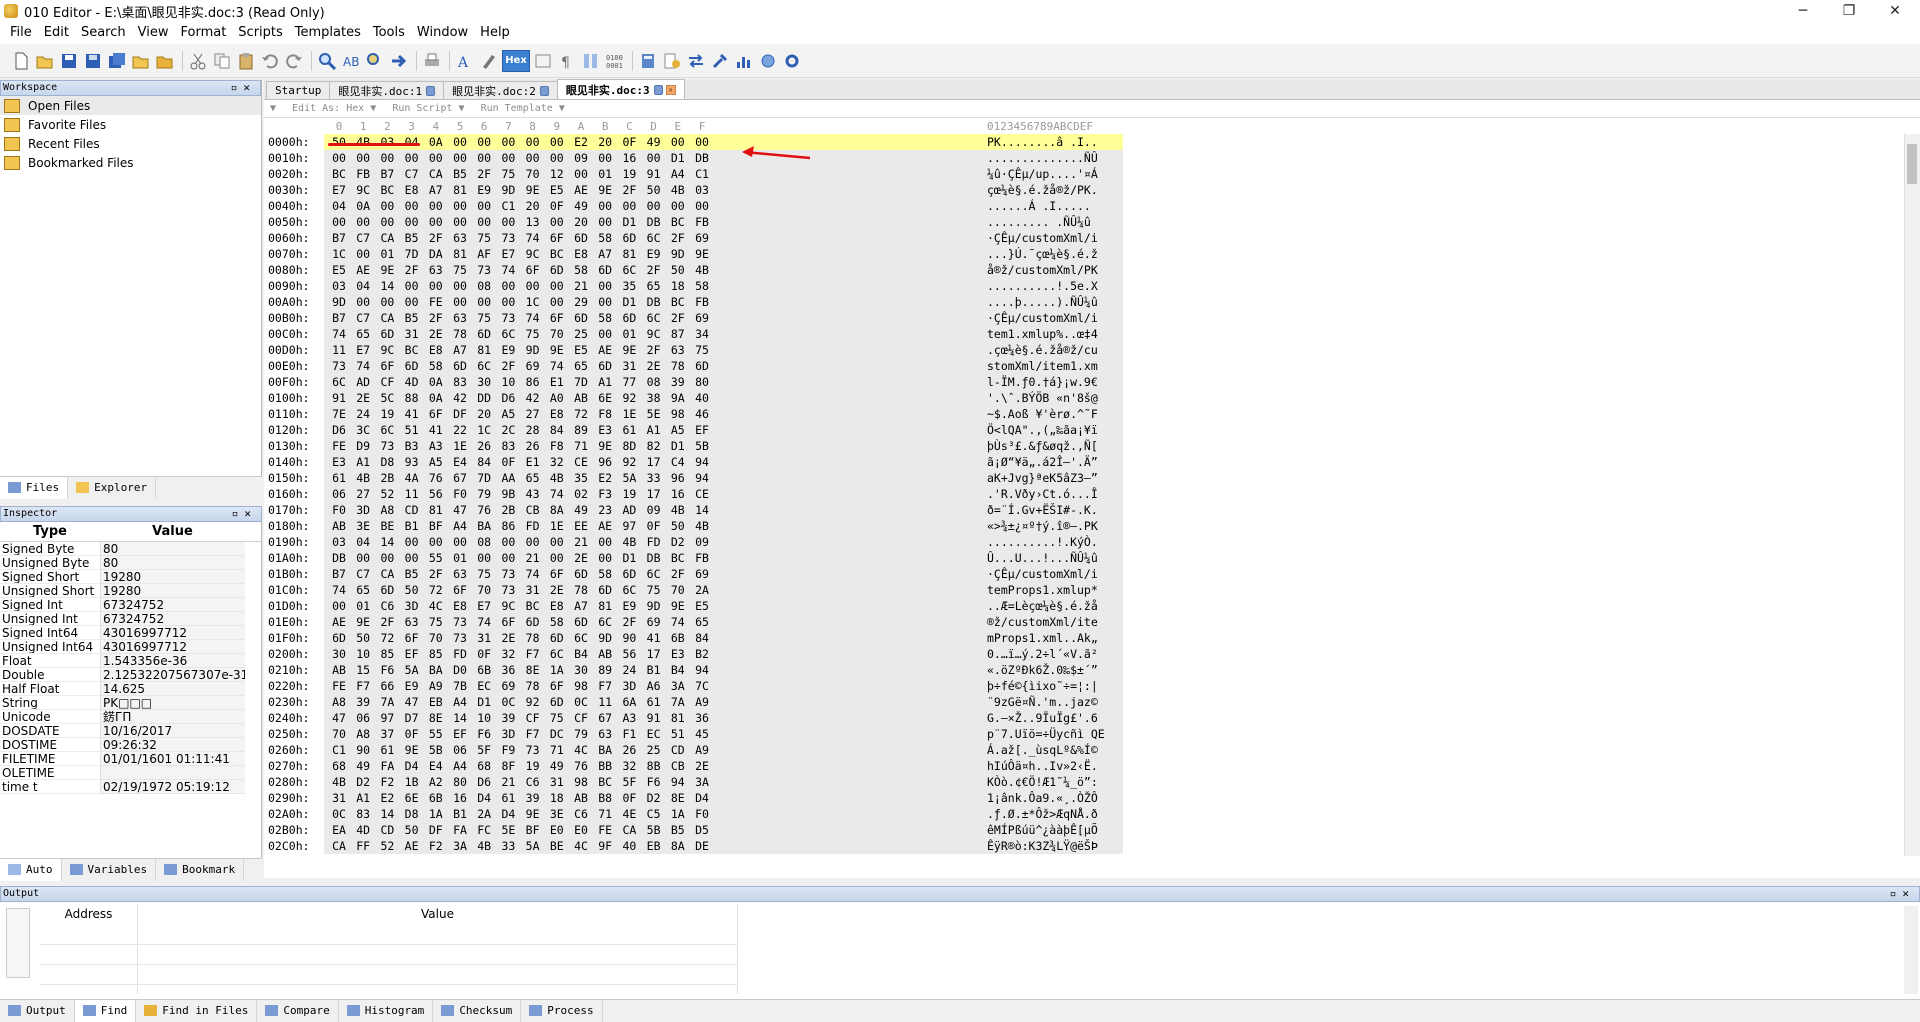 This screenshot has height=1022, width=1920. What do you see at coordinates (460, 654) in the screenshot?
I see `hex-byte: FD` at bounding box center [460, 654].